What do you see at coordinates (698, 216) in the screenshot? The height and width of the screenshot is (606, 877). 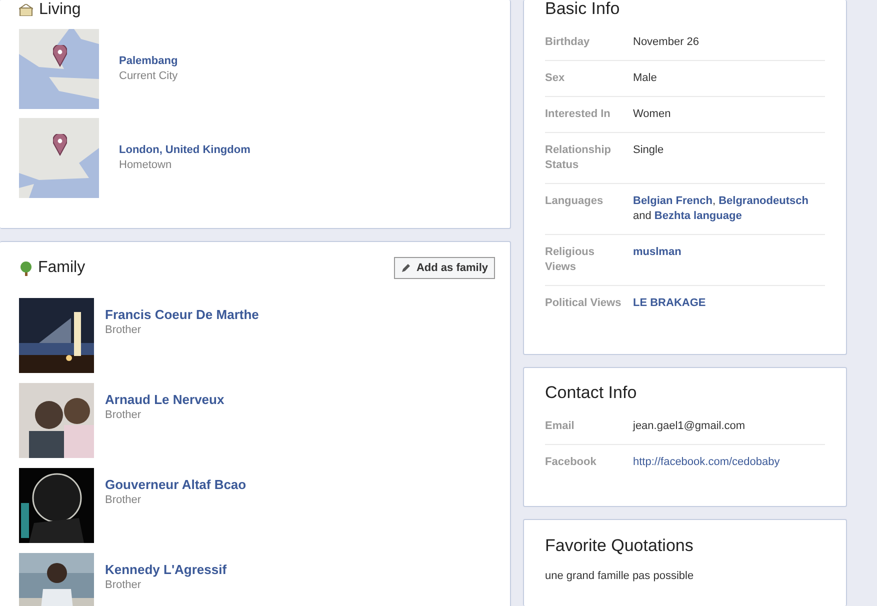 I see `value-link: Bezhta language` at bounding box center [698, 216].